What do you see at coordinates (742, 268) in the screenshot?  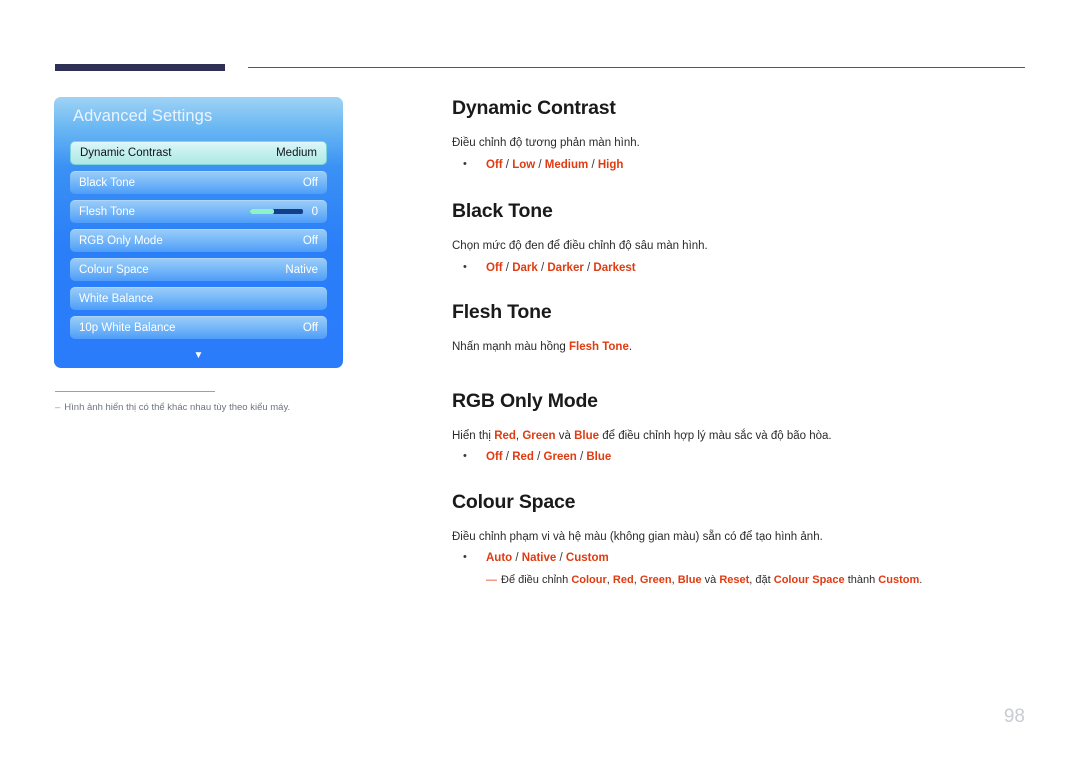 I see `section-options: Off / Dark / Darker / Darkest` at bounding box center [742, 268].